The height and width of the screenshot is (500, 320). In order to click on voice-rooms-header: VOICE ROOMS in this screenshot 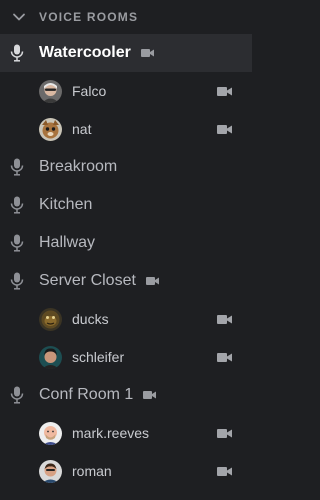, I will do `click(126, 17)`.